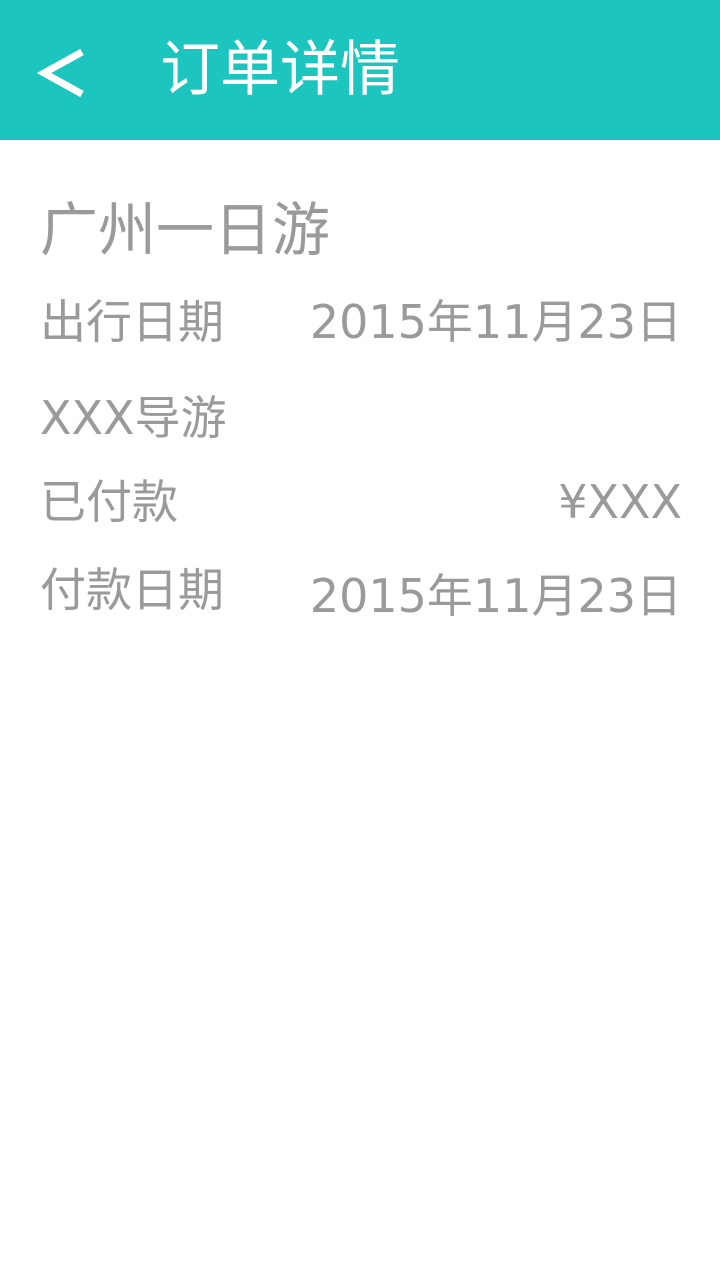 The width and height of the screenshot is (720, 1280). Describe the element at coordinates (60, 73) in the screenshot. I see `chevron-left-icon` at that location.